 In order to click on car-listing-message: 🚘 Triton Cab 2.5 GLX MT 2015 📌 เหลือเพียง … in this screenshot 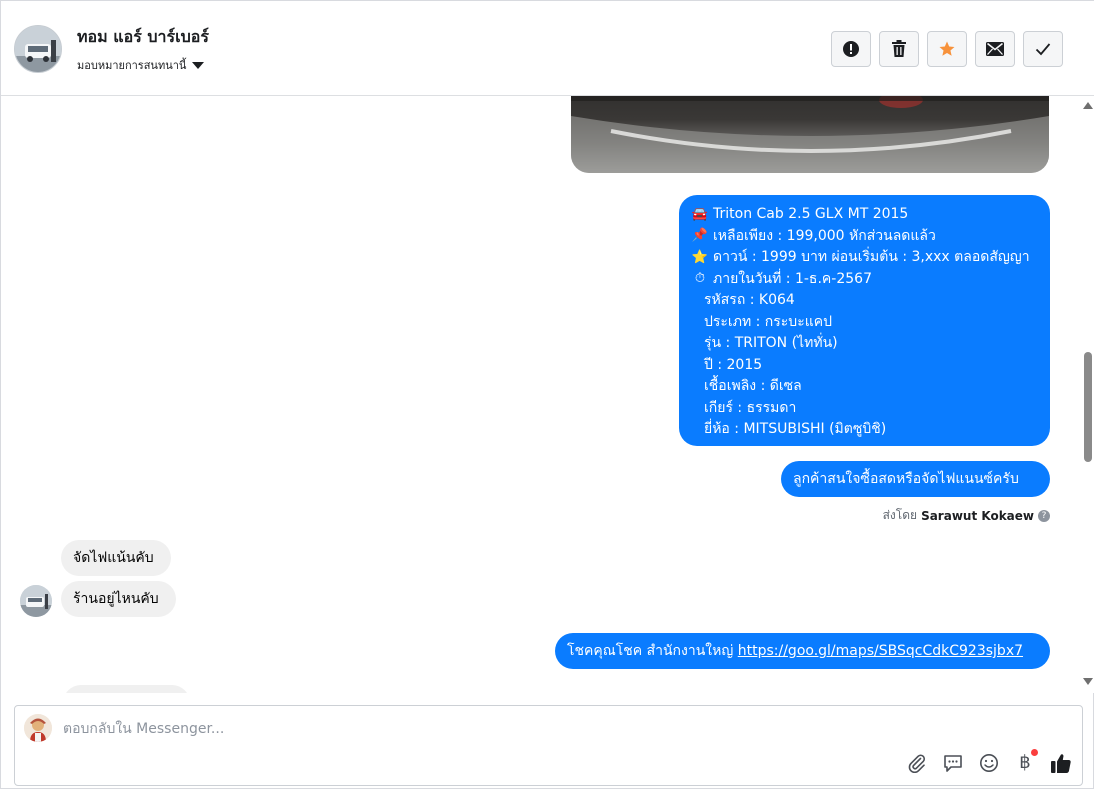, I will do `click(864, 320)`.